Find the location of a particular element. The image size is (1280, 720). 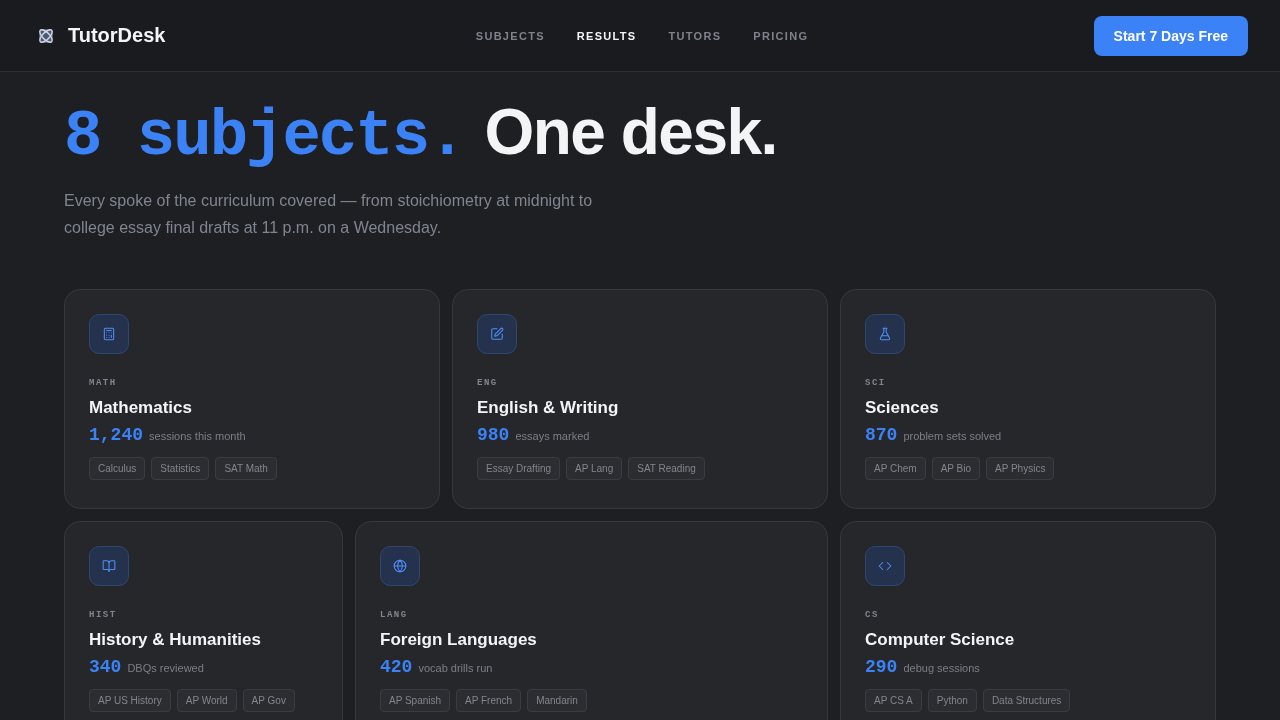

topic-tag: AP Physics is located at coordinates (1020, 468).